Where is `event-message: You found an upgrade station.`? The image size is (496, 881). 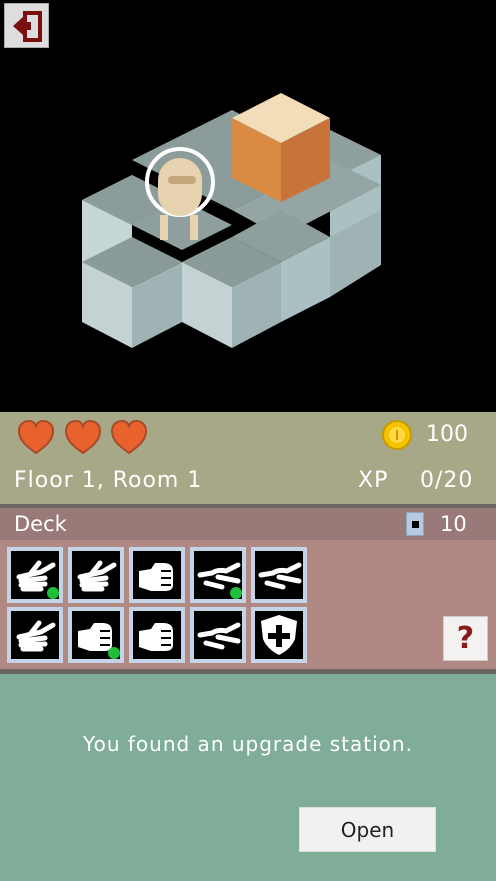
event-message: You found an upgrade station. is located at coordinates (248, 744).